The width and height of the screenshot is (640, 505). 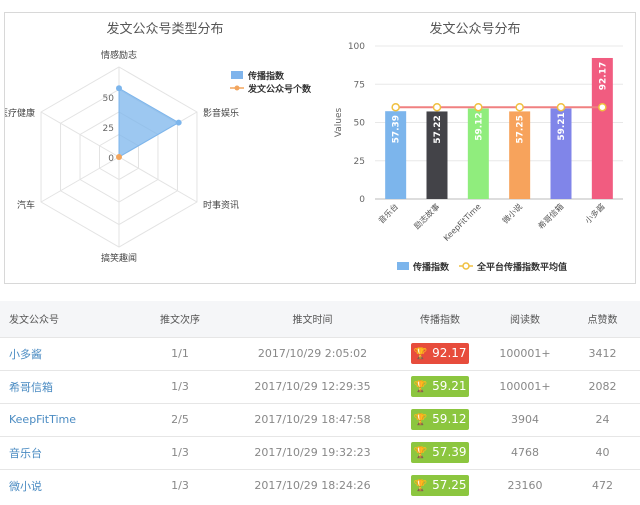 I want to click on account-name-link: 小多酱, so click(x=65, y=353).